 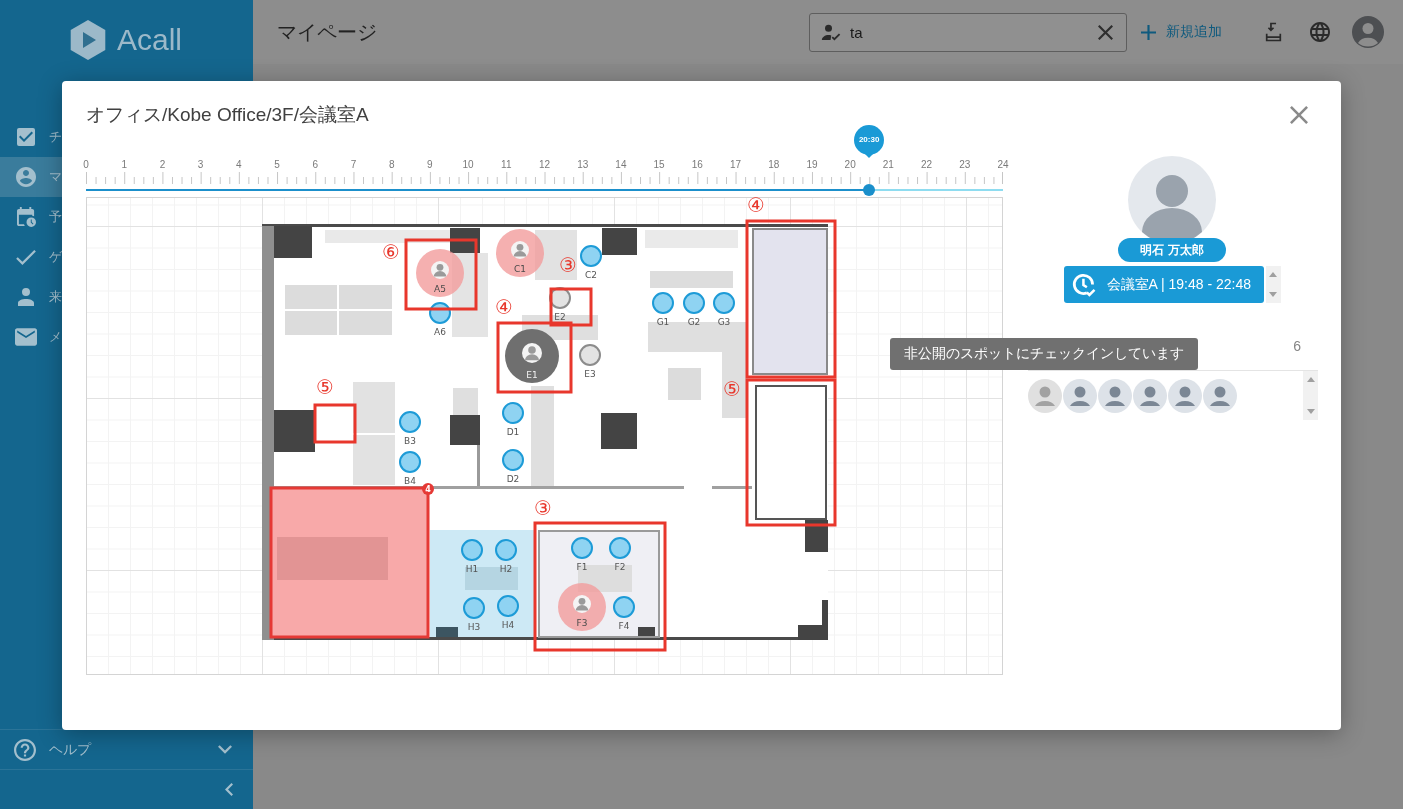 I want to click on collapse-button, so click(x=229, y=789).